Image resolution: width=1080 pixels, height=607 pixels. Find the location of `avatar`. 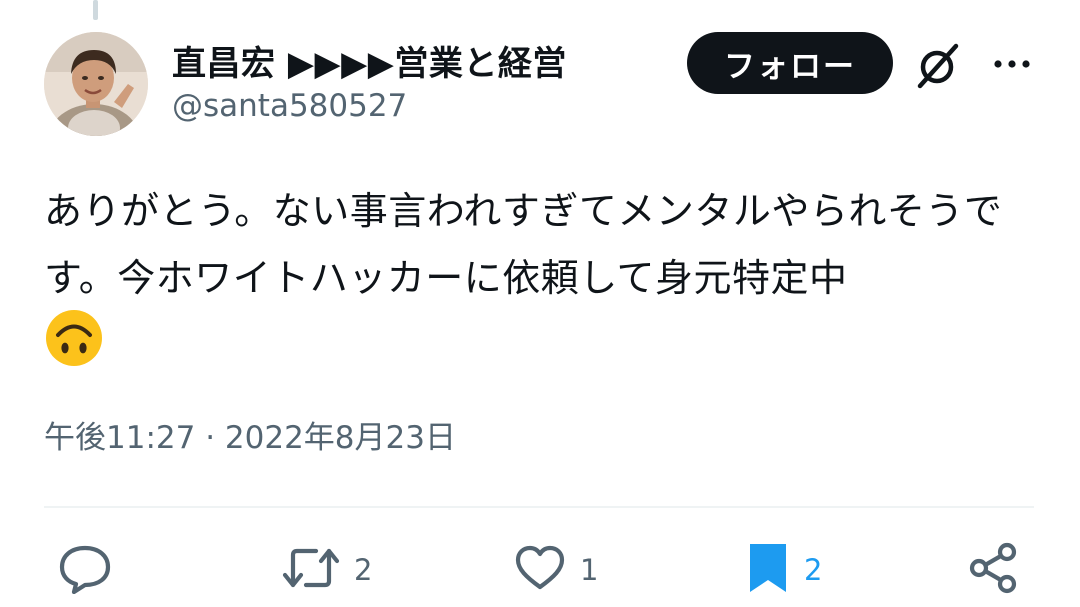

avatar is located at coordinates (96, 84).